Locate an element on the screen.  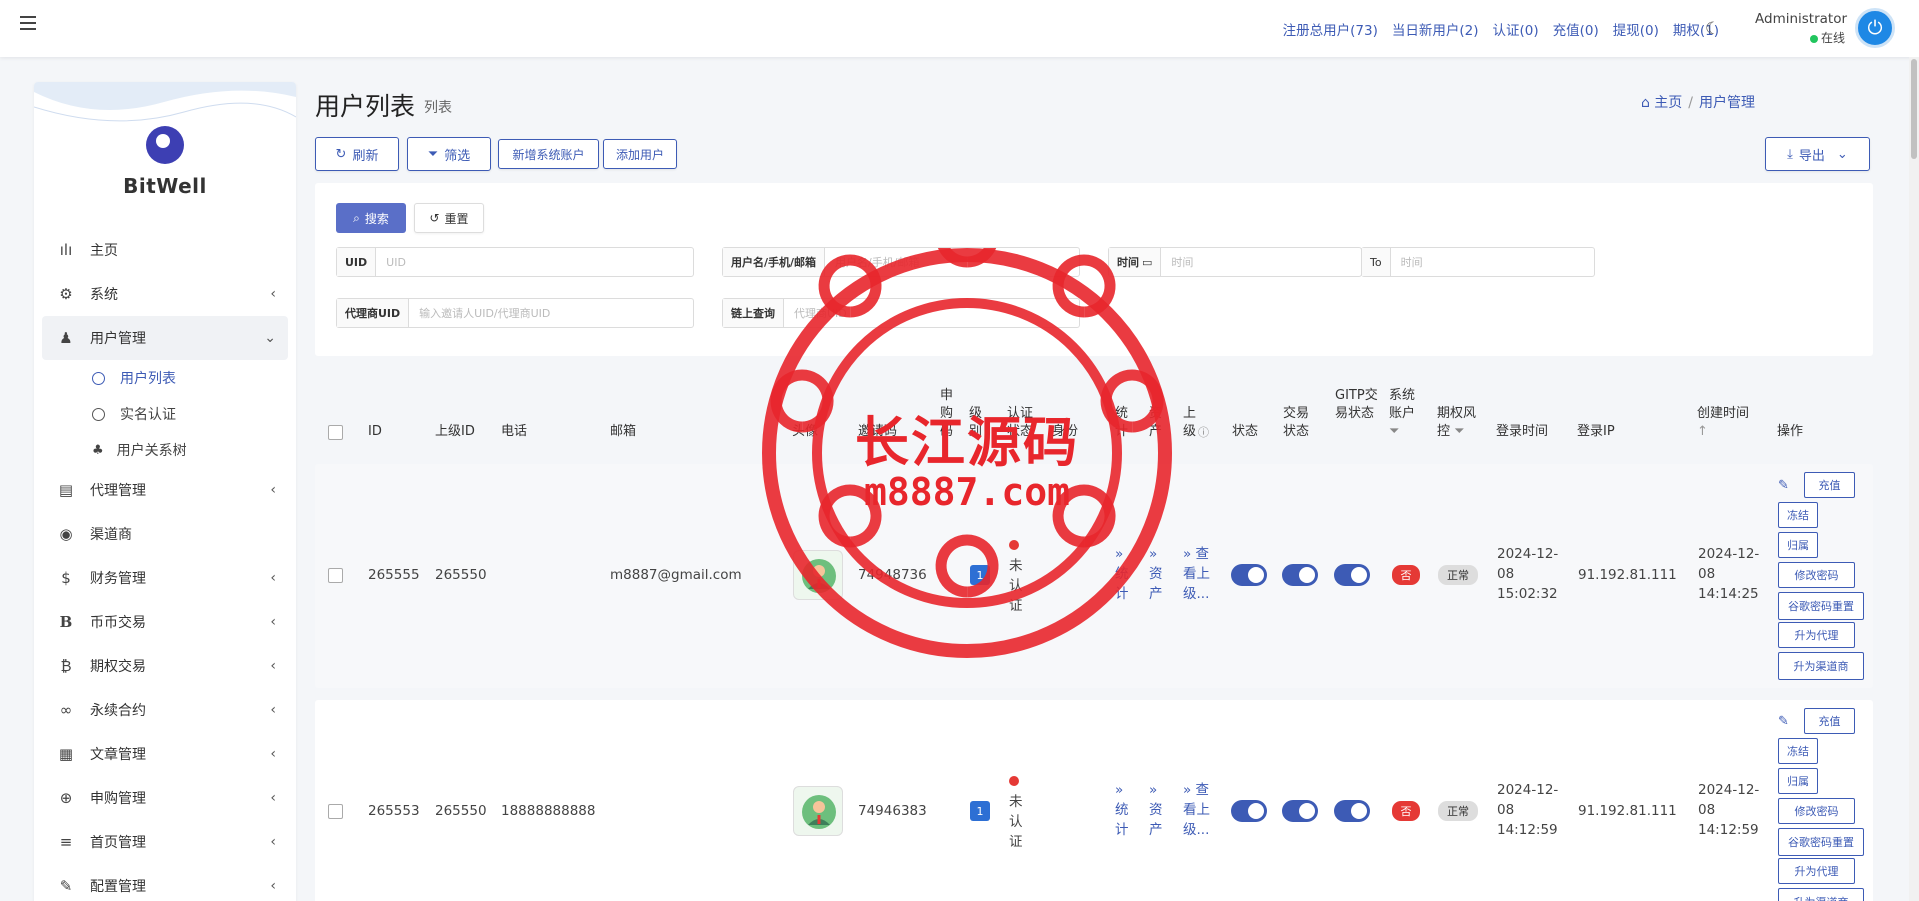
th-parent-id: 上级ID is located at coordinates (455, 432).